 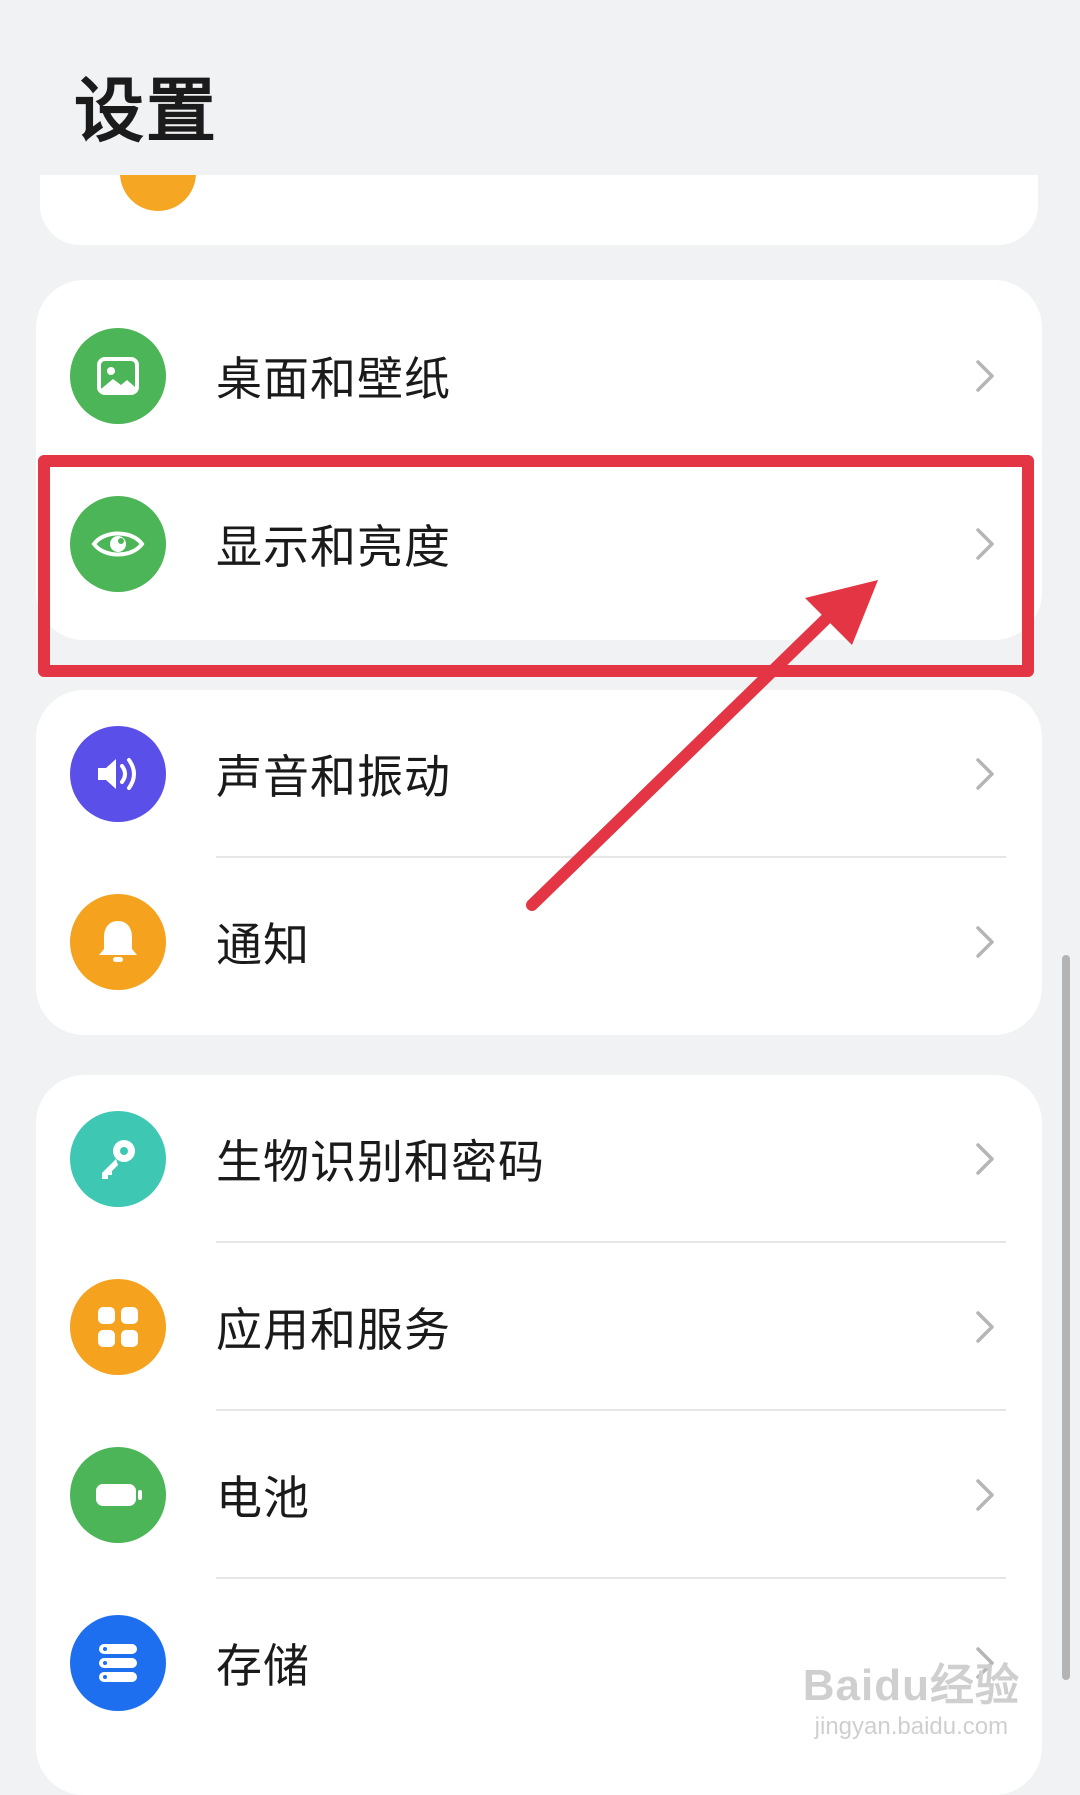 What do you see at coordinates (536, 566) in the screenshot?
I see `annotation-highlight-box` at bounding box center [536, 566].